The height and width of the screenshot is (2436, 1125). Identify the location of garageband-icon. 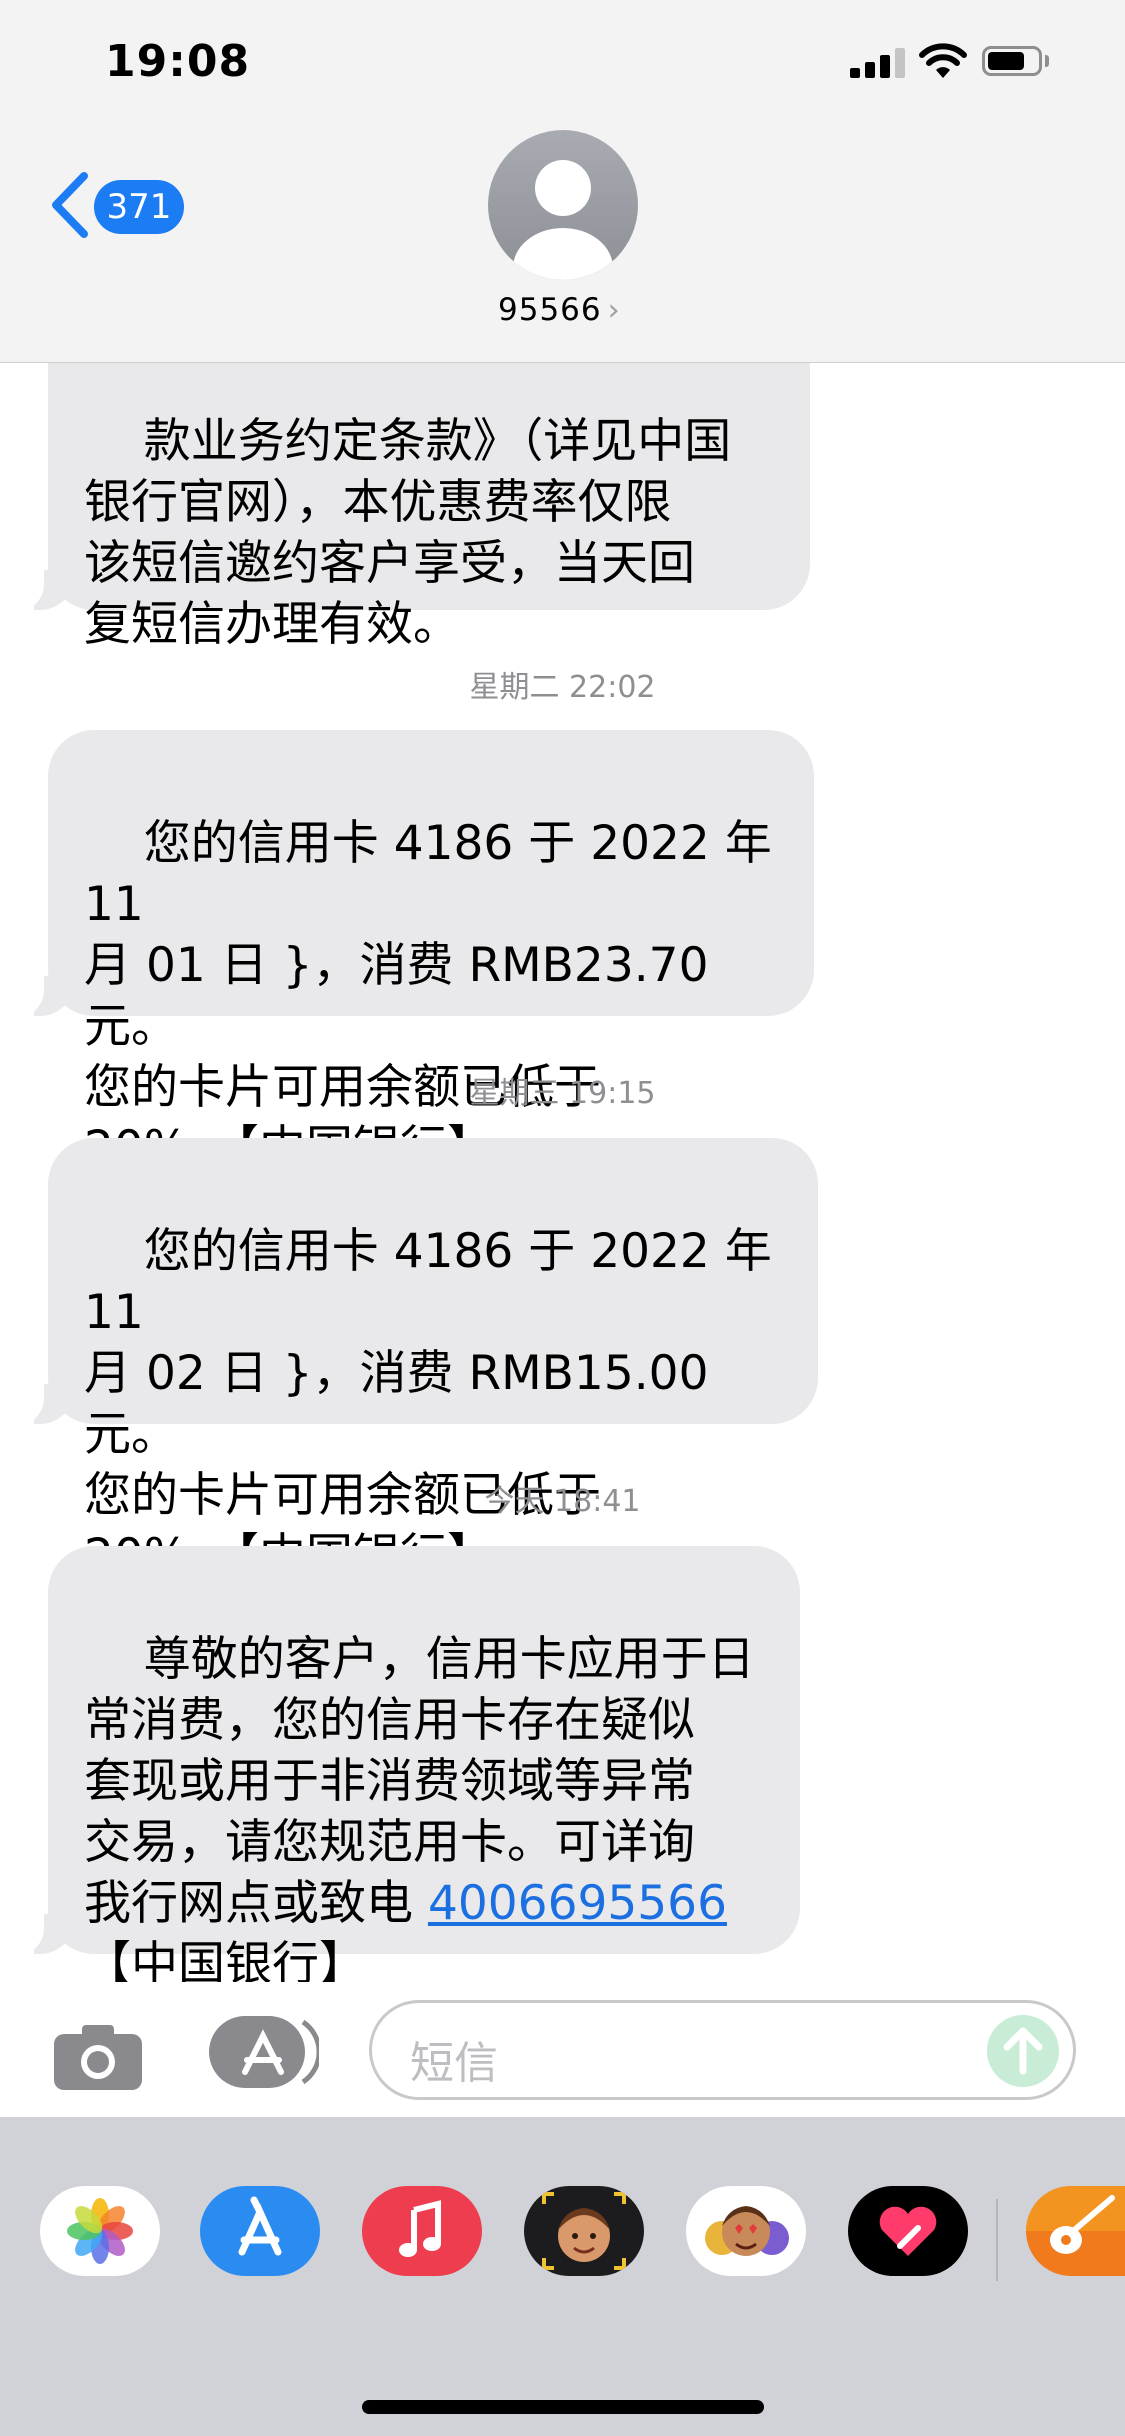
(1075, 2231).